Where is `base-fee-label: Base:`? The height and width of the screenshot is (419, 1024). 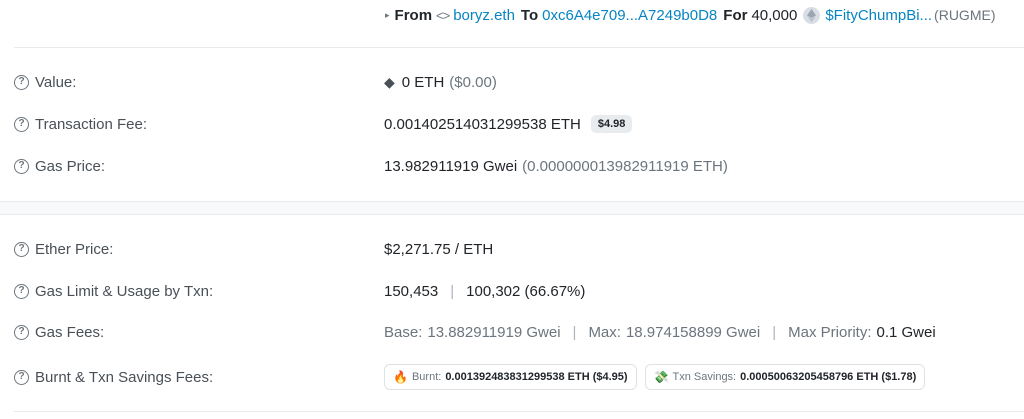
base-fee-label: Base: is located at coordinates (403, 332).